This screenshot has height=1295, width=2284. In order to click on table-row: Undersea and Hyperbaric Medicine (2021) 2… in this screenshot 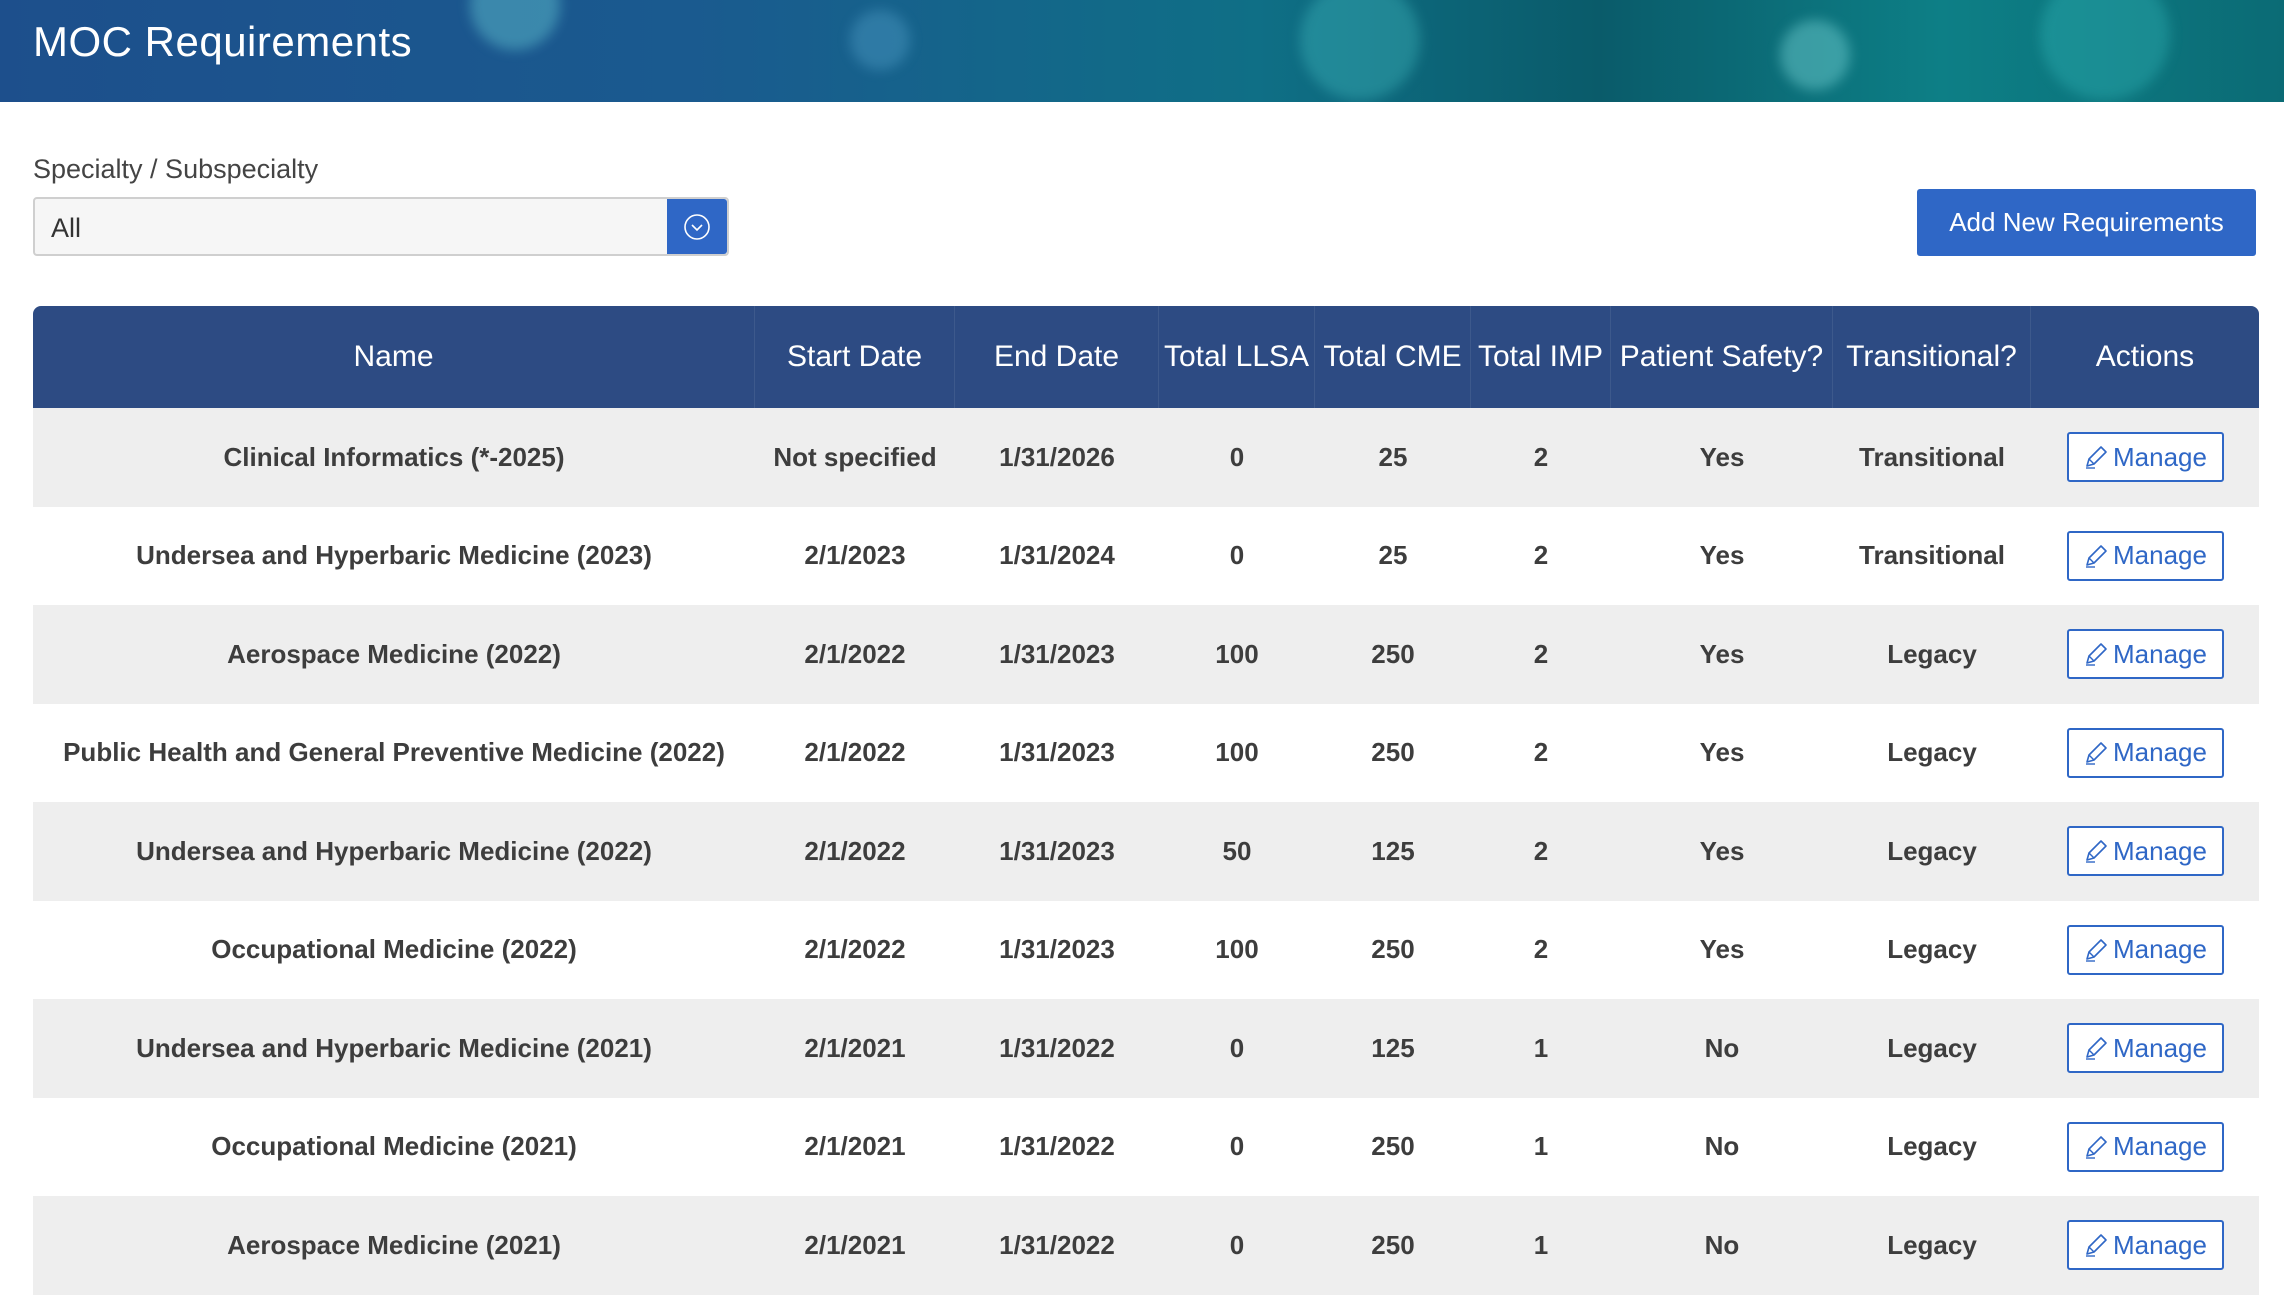, I will do `click(1146, 1048)`.